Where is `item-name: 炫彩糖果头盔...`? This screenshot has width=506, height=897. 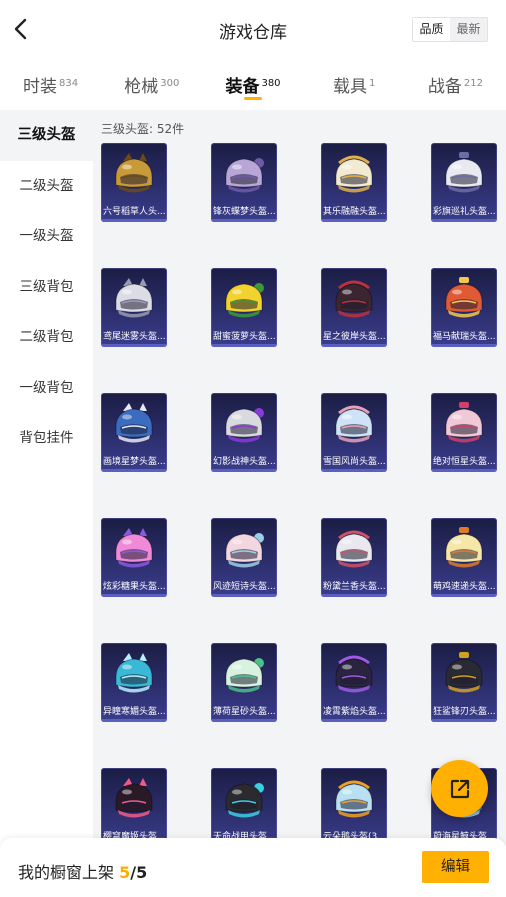
item-name: 炫彩糖果头盔... is located at coordinates (134, 587).